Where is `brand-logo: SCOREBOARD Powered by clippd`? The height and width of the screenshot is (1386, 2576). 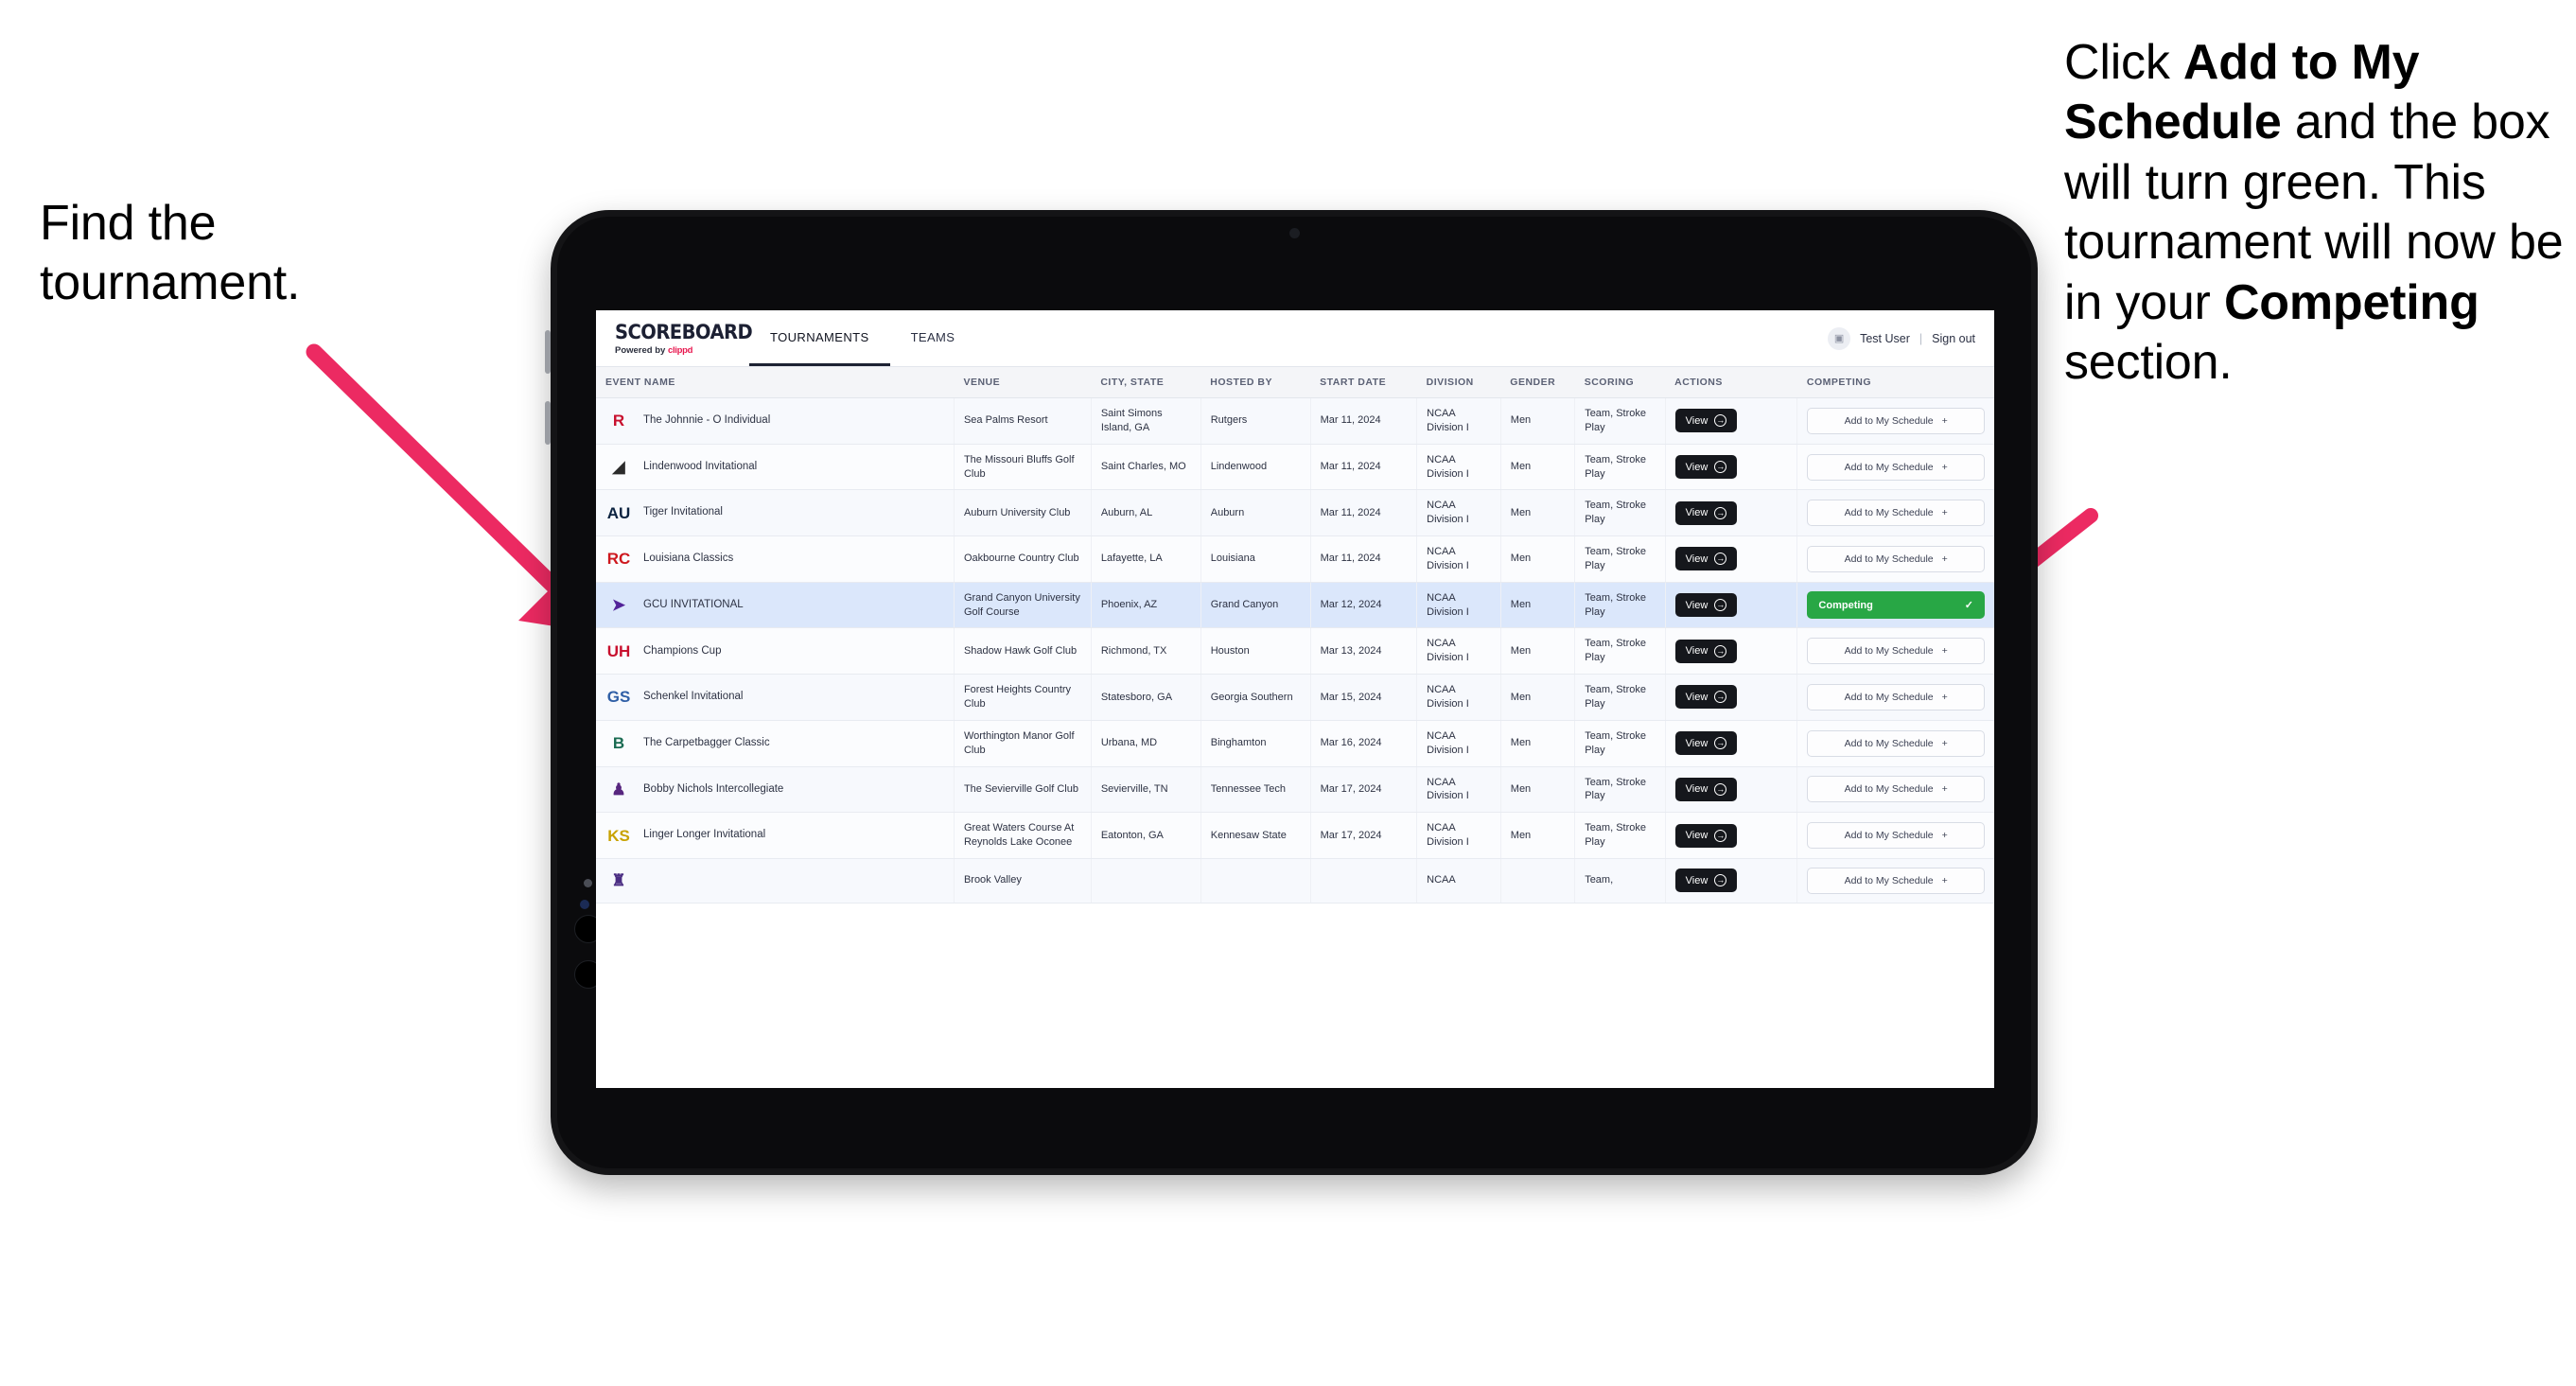
brand-logo: SCOREBOARD Powered by clippd is located at coordinates (675, 338).